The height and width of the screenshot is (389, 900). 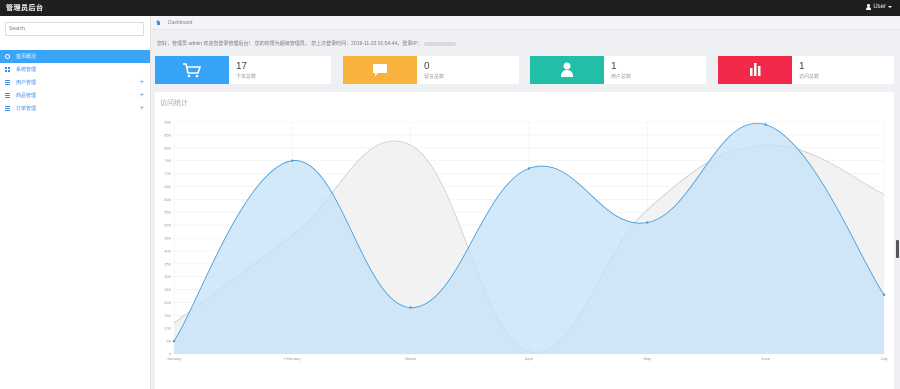 I want to click on breadcrumb: Dashboard, so click(x=525, y=23).